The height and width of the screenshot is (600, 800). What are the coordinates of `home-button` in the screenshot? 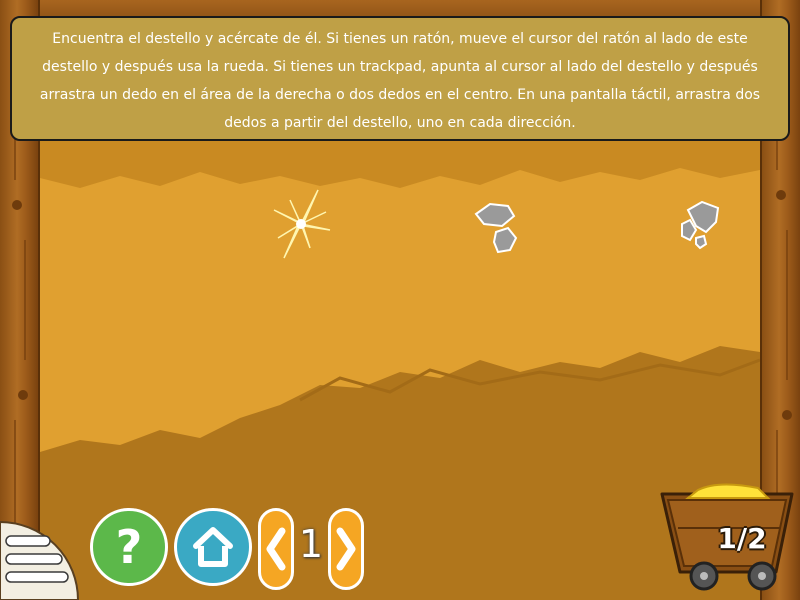 It's located at (213, 547).